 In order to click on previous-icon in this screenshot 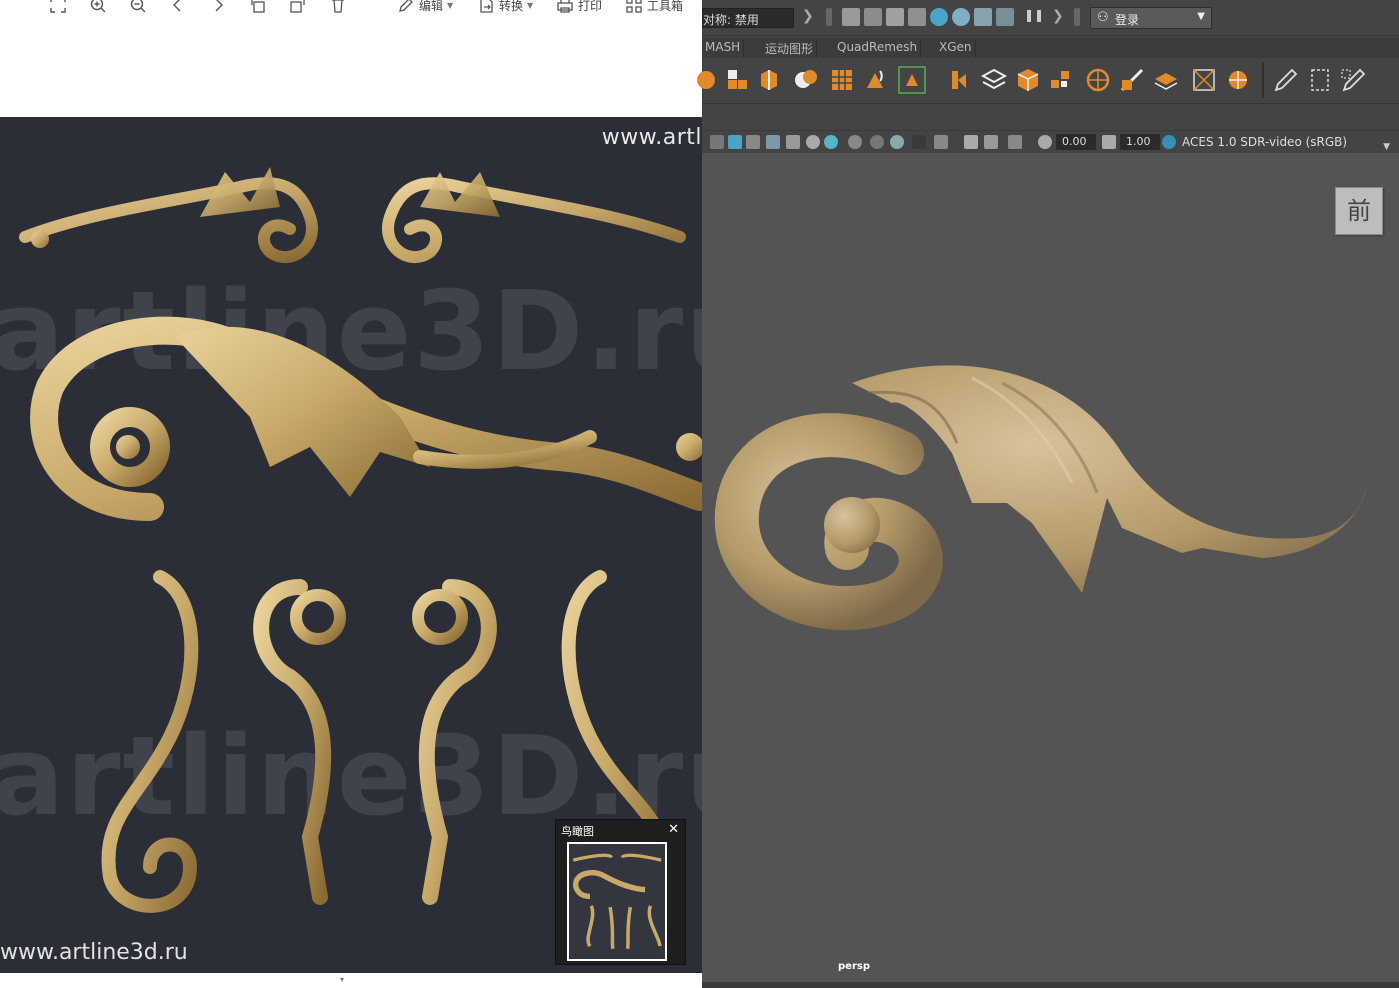, I will do `click(178, 8)`.